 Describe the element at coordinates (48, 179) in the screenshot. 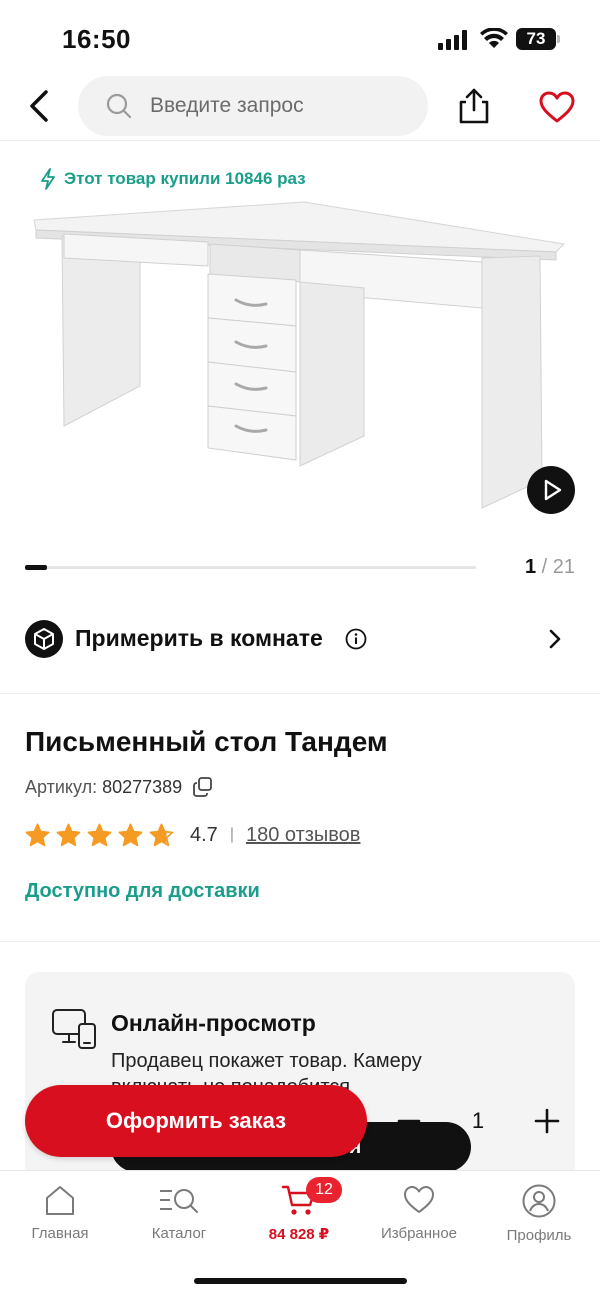

I see `lightning-icon` at that location.